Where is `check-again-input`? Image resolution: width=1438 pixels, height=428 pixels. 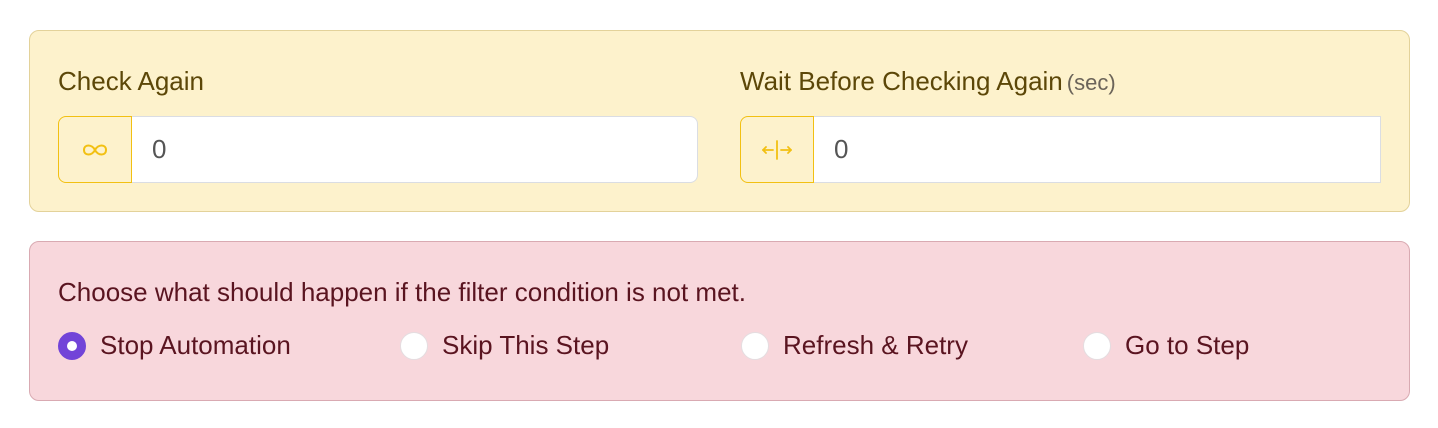
check-again-input is located at coordinates (415, 149).